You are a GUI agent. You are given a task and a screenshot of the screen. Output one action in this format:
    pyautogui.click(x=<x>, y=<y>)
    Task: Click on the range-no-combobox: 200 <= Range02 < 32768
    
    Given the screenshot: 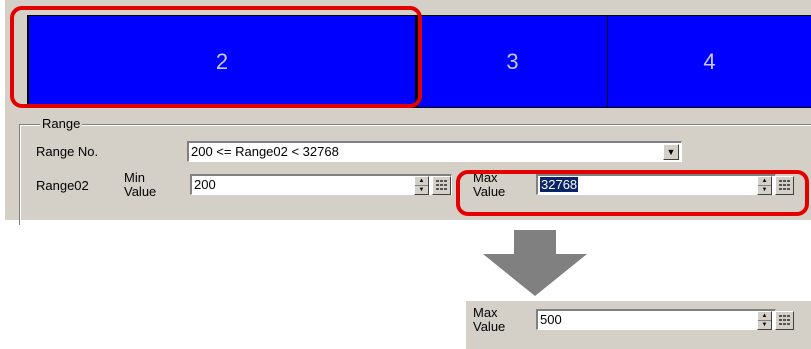 What is the action you would take?
    pyautogui.click(x=434, y=151)
    